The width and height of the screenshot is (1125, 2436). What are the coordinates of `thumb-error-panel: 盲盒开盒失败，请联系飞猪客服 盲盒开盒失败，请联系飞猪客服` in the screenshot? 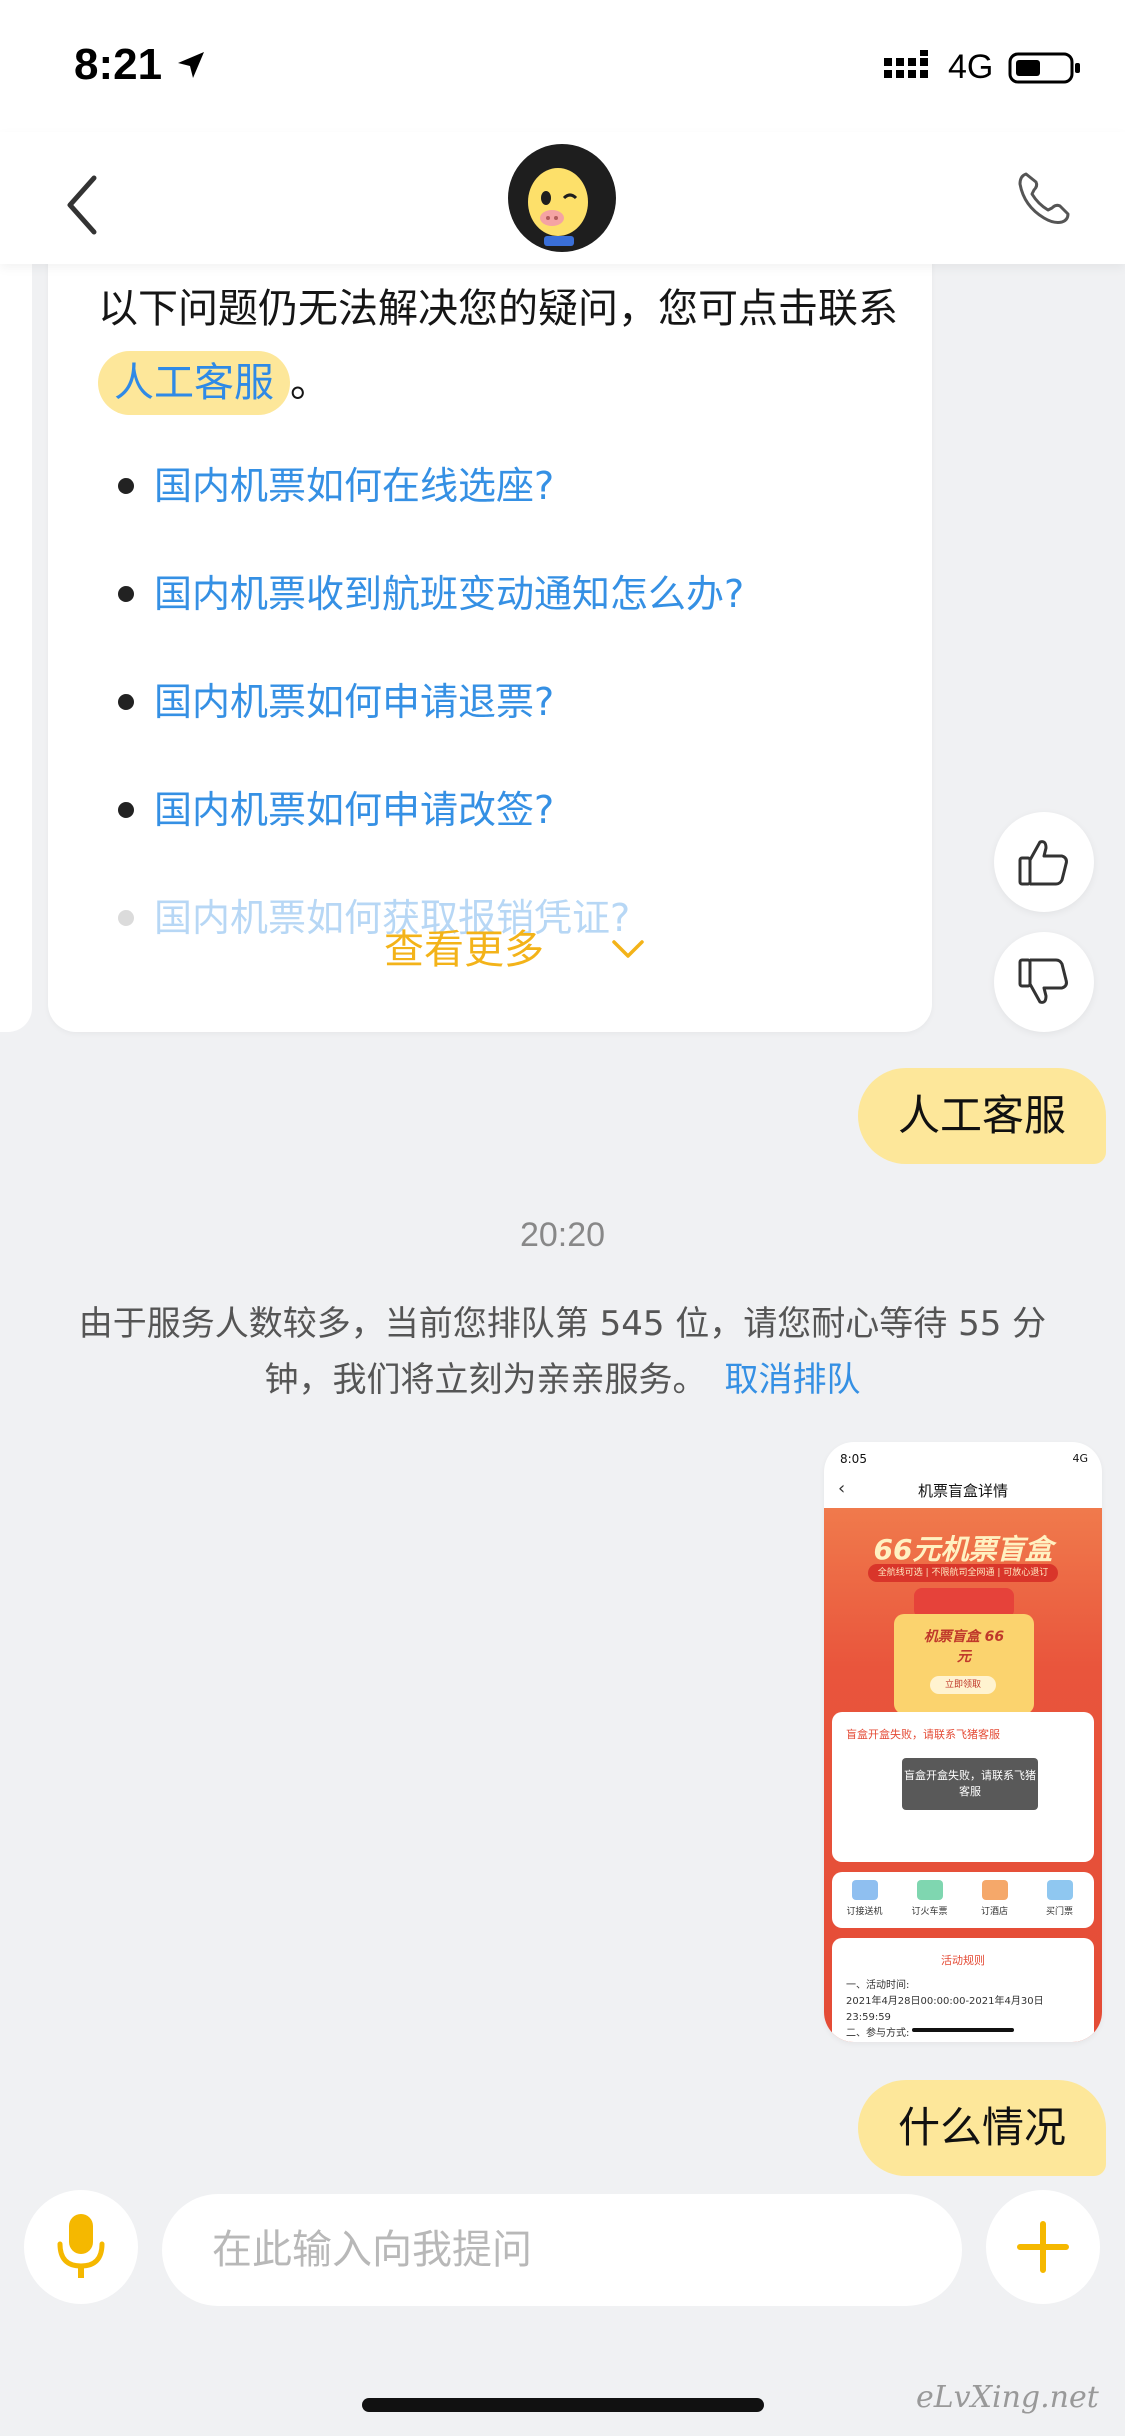 It's located at (963, 1787).